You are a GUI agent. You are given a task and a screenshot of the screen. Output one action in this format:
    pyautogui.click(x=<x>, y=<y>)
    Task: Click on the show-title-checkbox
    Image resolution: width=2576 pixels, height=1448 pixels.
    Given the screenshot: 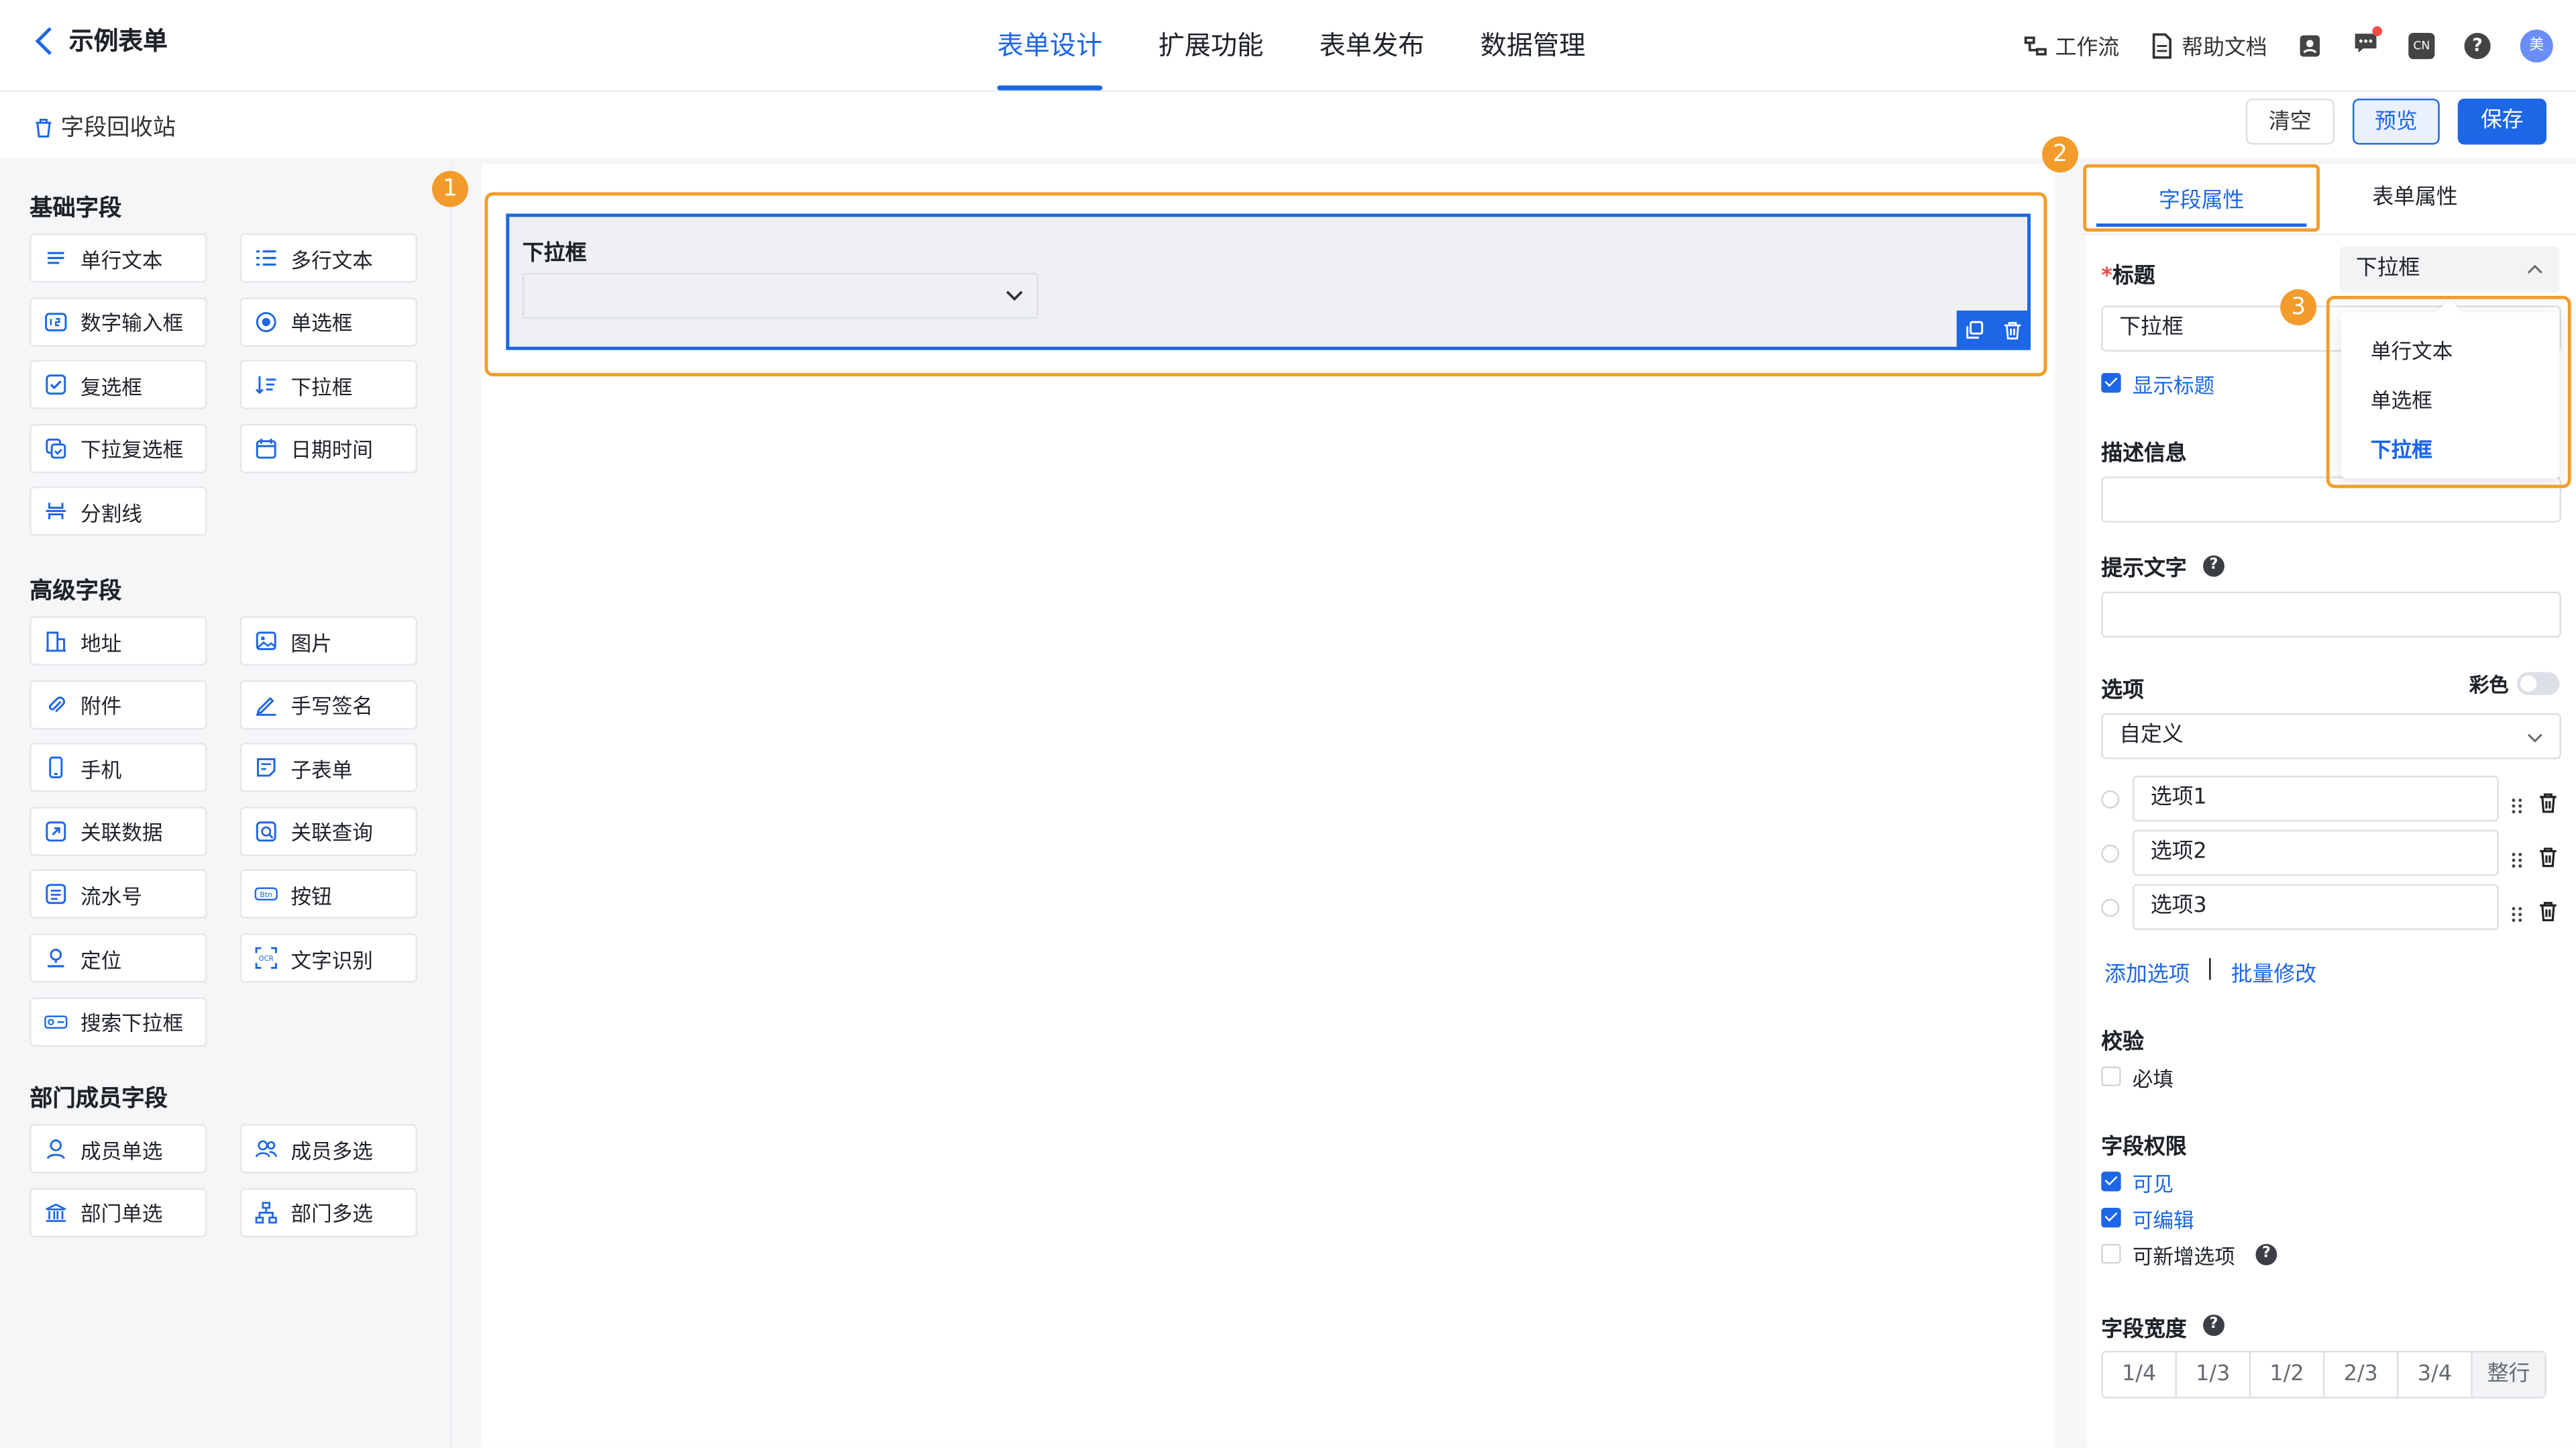 What is the action you would take?
    pyautogui.click(x=2111, y=383)
    